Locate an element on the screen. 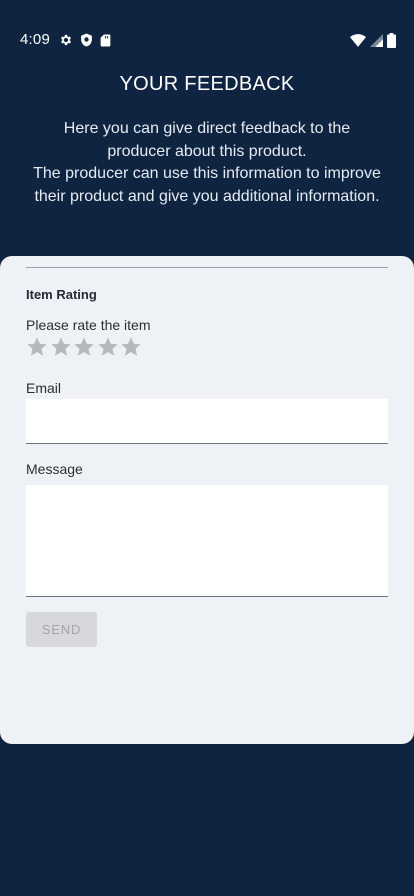 The width and height of the screenshot is (414, 896). sd-card-icon is located at coordinates (105, 40).